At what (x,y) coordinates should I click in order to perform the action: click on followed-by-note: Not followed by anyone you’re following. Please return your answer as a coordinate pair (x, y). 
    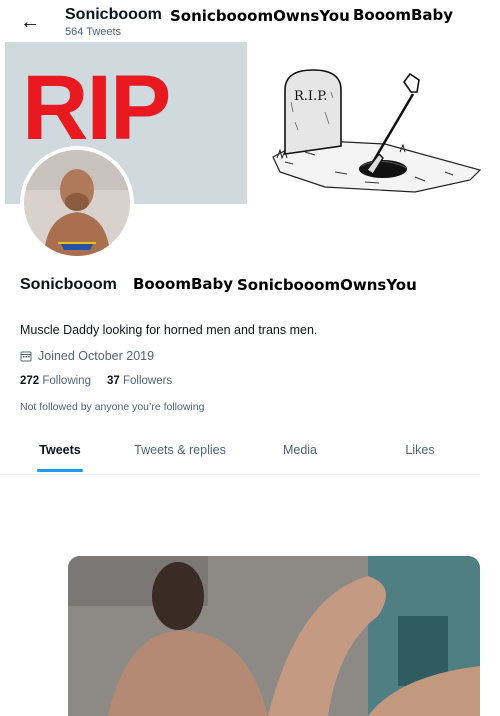
    Looking at the image, I should click on (112, 407).